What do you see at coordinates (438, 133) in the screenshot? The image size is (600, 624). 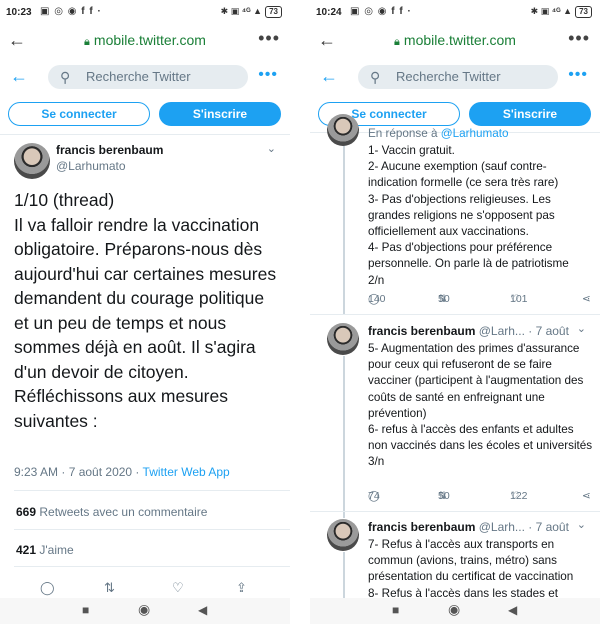 I see `reply-context: En réponse à @Larhumato` at bounding box center [438, 133].